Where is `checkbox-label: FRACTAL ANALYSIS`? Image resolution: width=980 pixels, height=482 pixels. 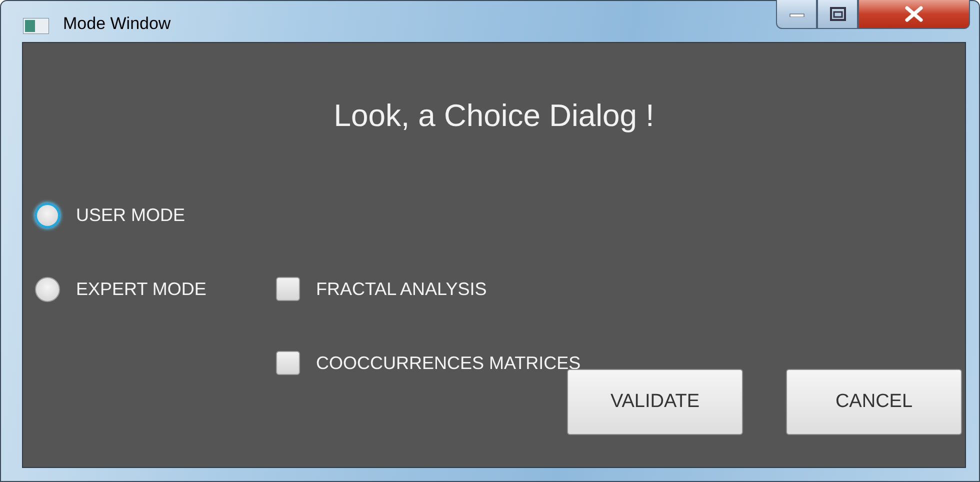
checkbox-label: FRACTAL ANALYSIS is located at coordinates (401, 289).